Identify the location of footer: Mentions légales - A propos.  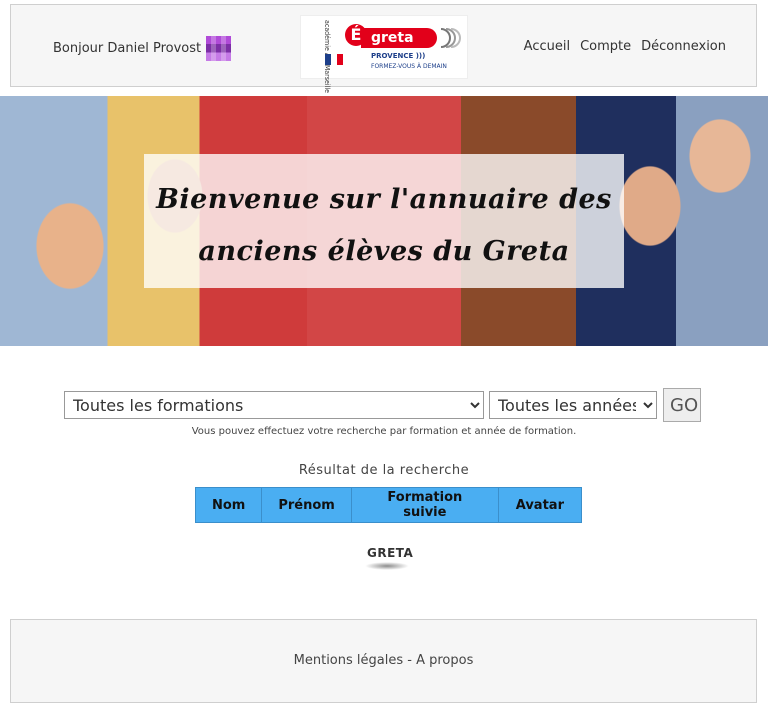
(383, 661).